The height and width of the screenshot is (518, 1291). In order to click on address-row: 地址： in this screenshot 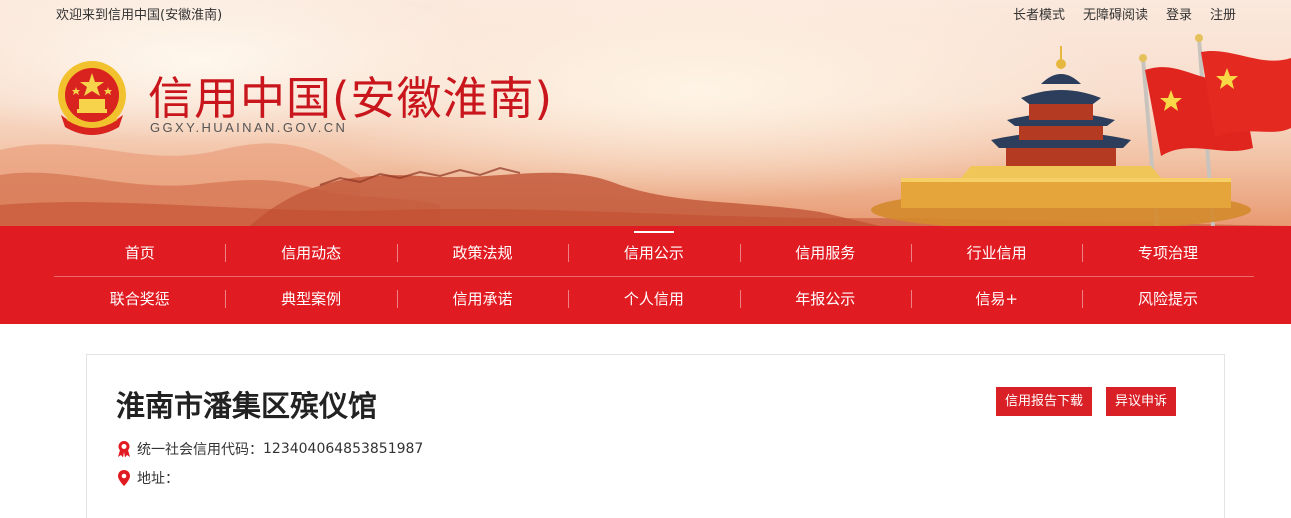, I will do `click(147, 478)`.